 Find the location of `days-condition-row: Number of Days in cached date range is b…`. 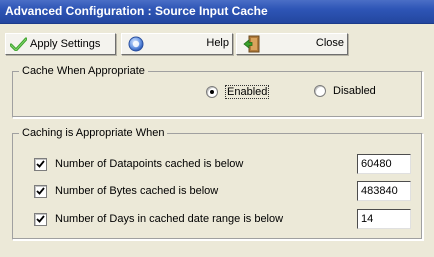

days-condition-row: Number of Days in cached date range is b… is located at coordinates (158, 219).